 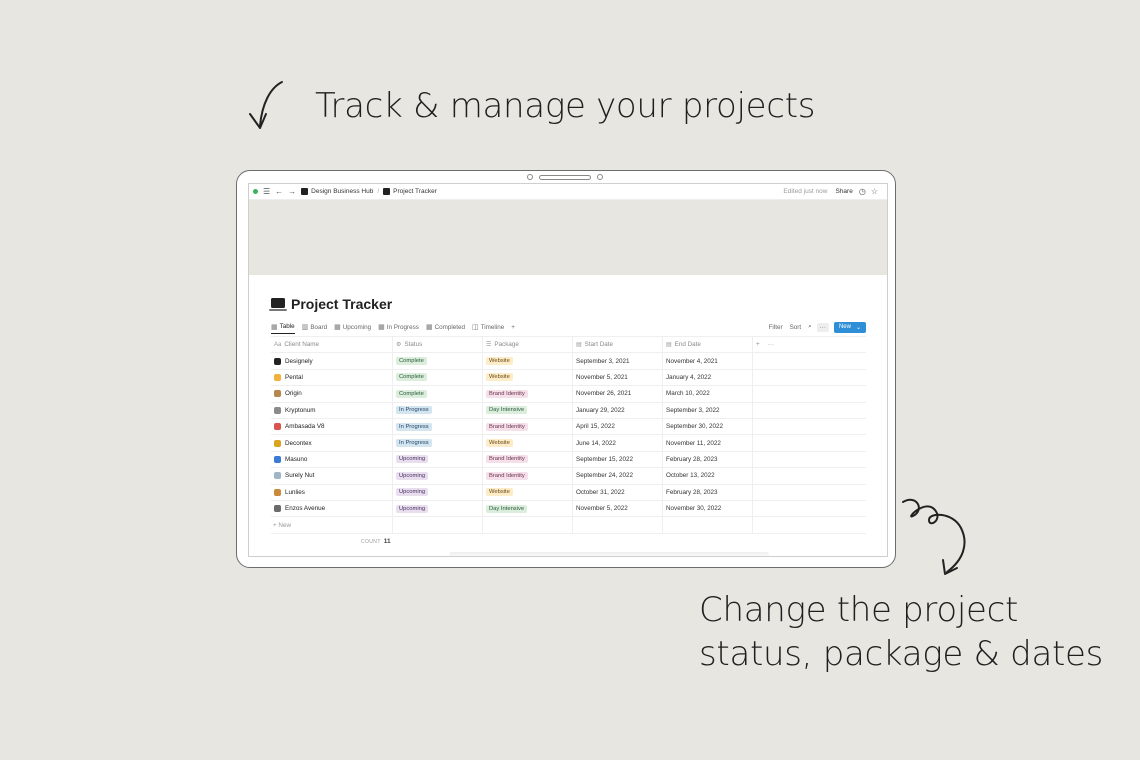 I want to click on end-date-cell: January 4, 2022, so click(x=708, y=377).